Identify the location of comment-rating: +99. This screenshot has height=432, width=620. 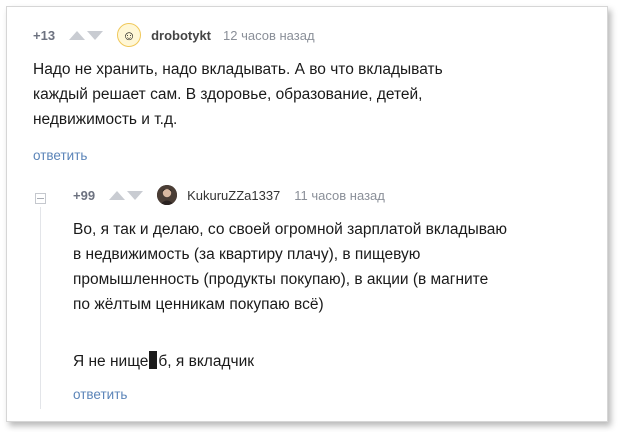
(84, 195).